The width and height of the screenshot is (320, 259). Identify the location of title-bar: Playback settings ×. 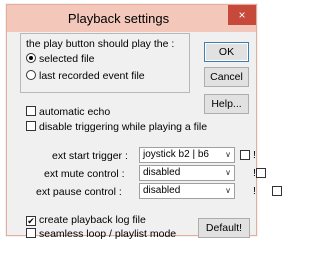
(131, 18).